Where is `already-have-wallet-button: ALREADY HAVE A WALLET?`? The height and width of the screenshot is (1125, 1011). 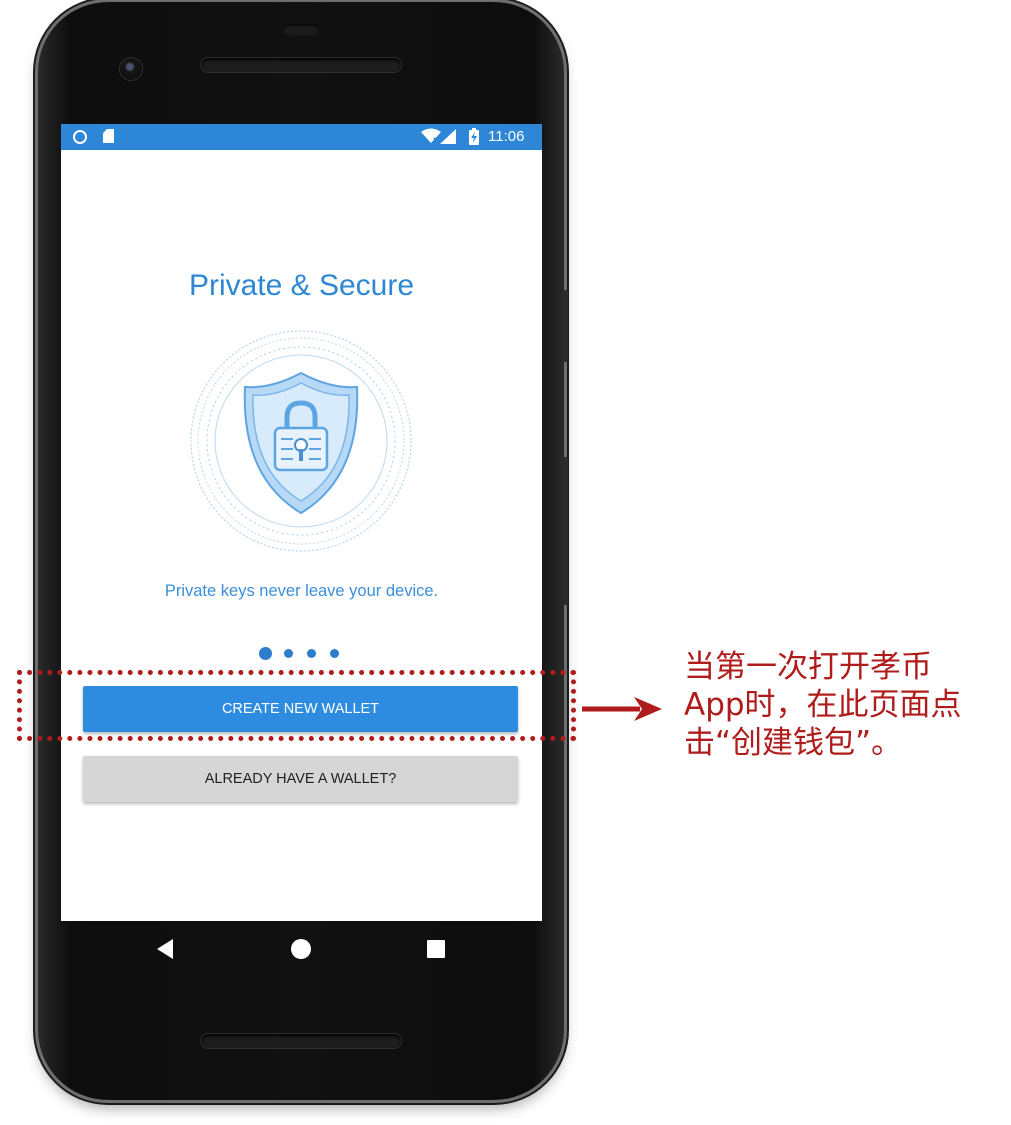 already-have-wallet-button: ALREADY HAVE A WALLET? is located at coordinates (300, 779).